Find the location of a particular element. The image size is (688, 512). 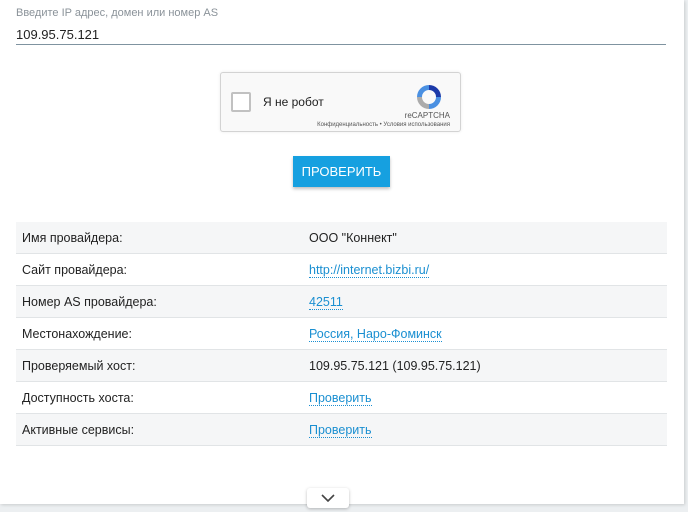

table-row: Местонахождение: Россия, Наро-Фоминск is located at coordinates (341, 333).